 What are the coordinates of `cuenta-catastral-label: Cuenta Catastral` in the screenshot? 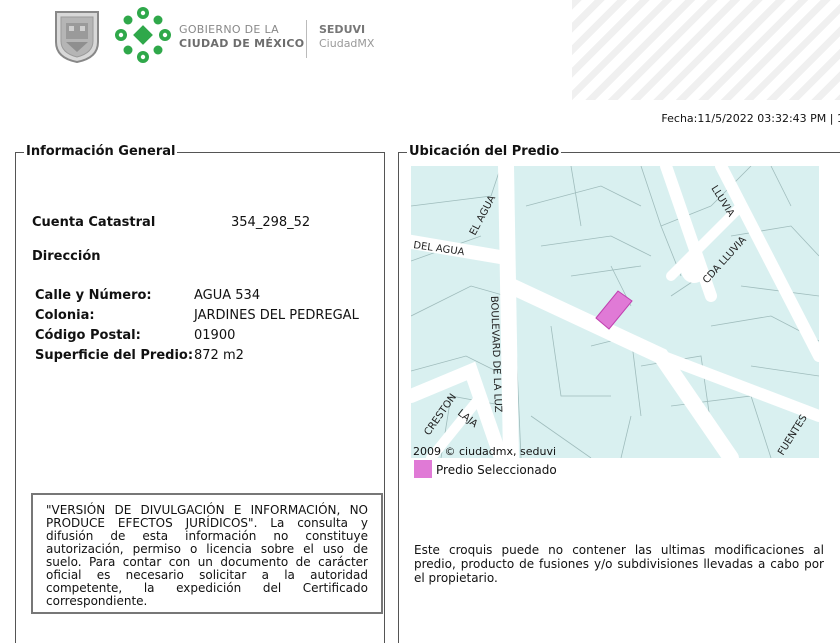 It's located at (94, 222).